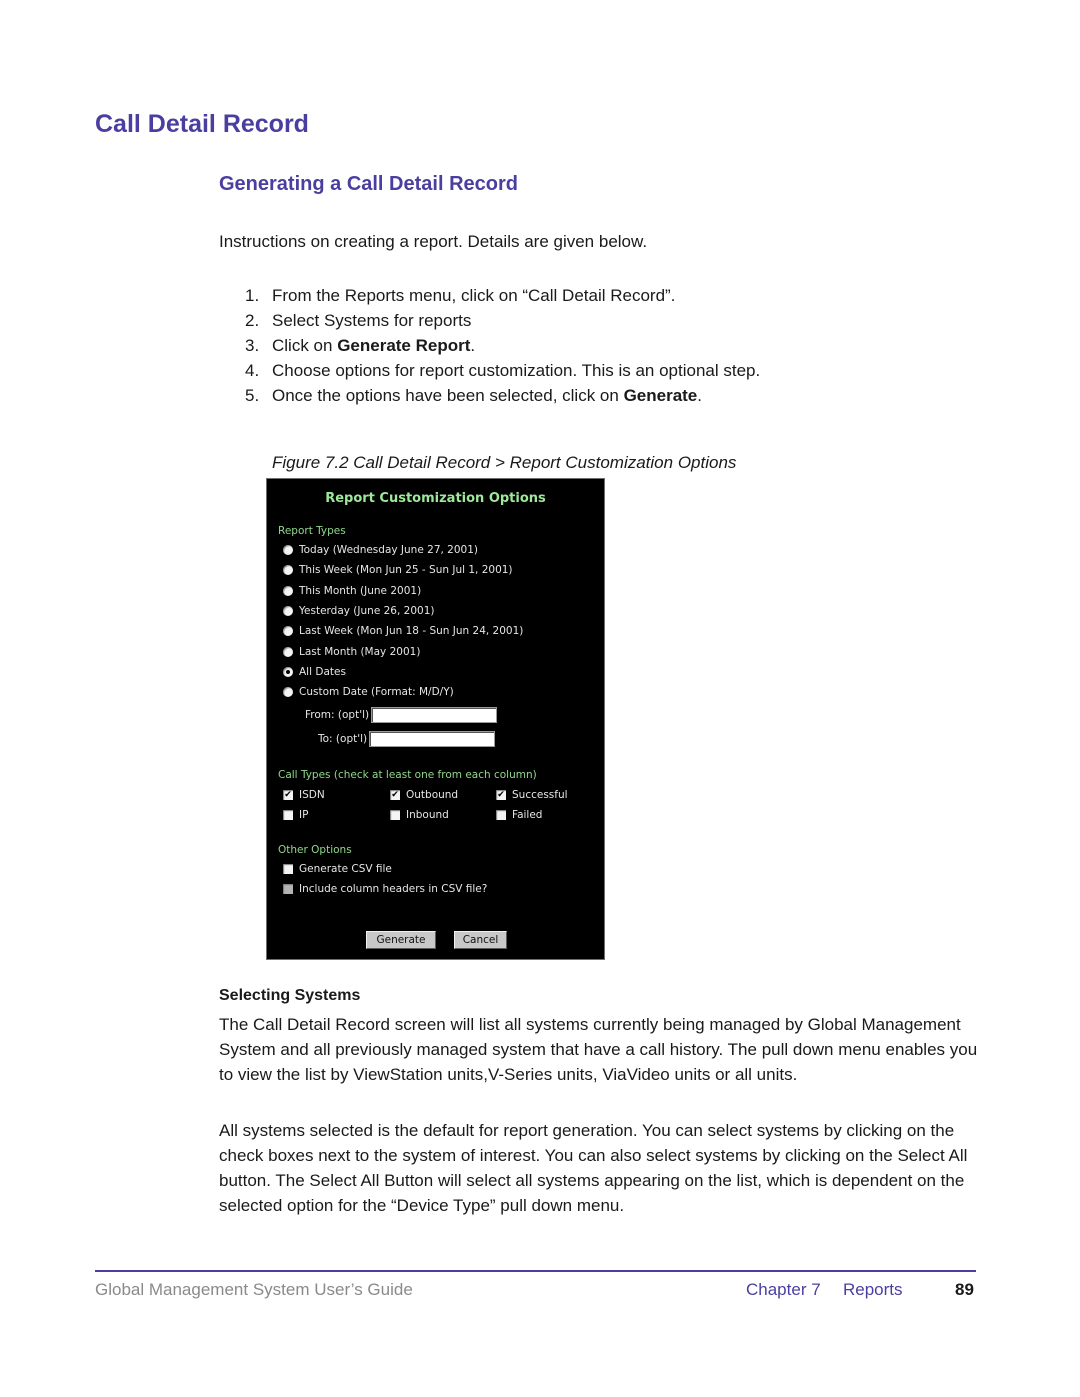 Image resolution: width=1080 pixels, height=1397 pixels. Describe the element at coordinates (873, 1289) in the screenshot. I see `footer-section: Reports` at that location.